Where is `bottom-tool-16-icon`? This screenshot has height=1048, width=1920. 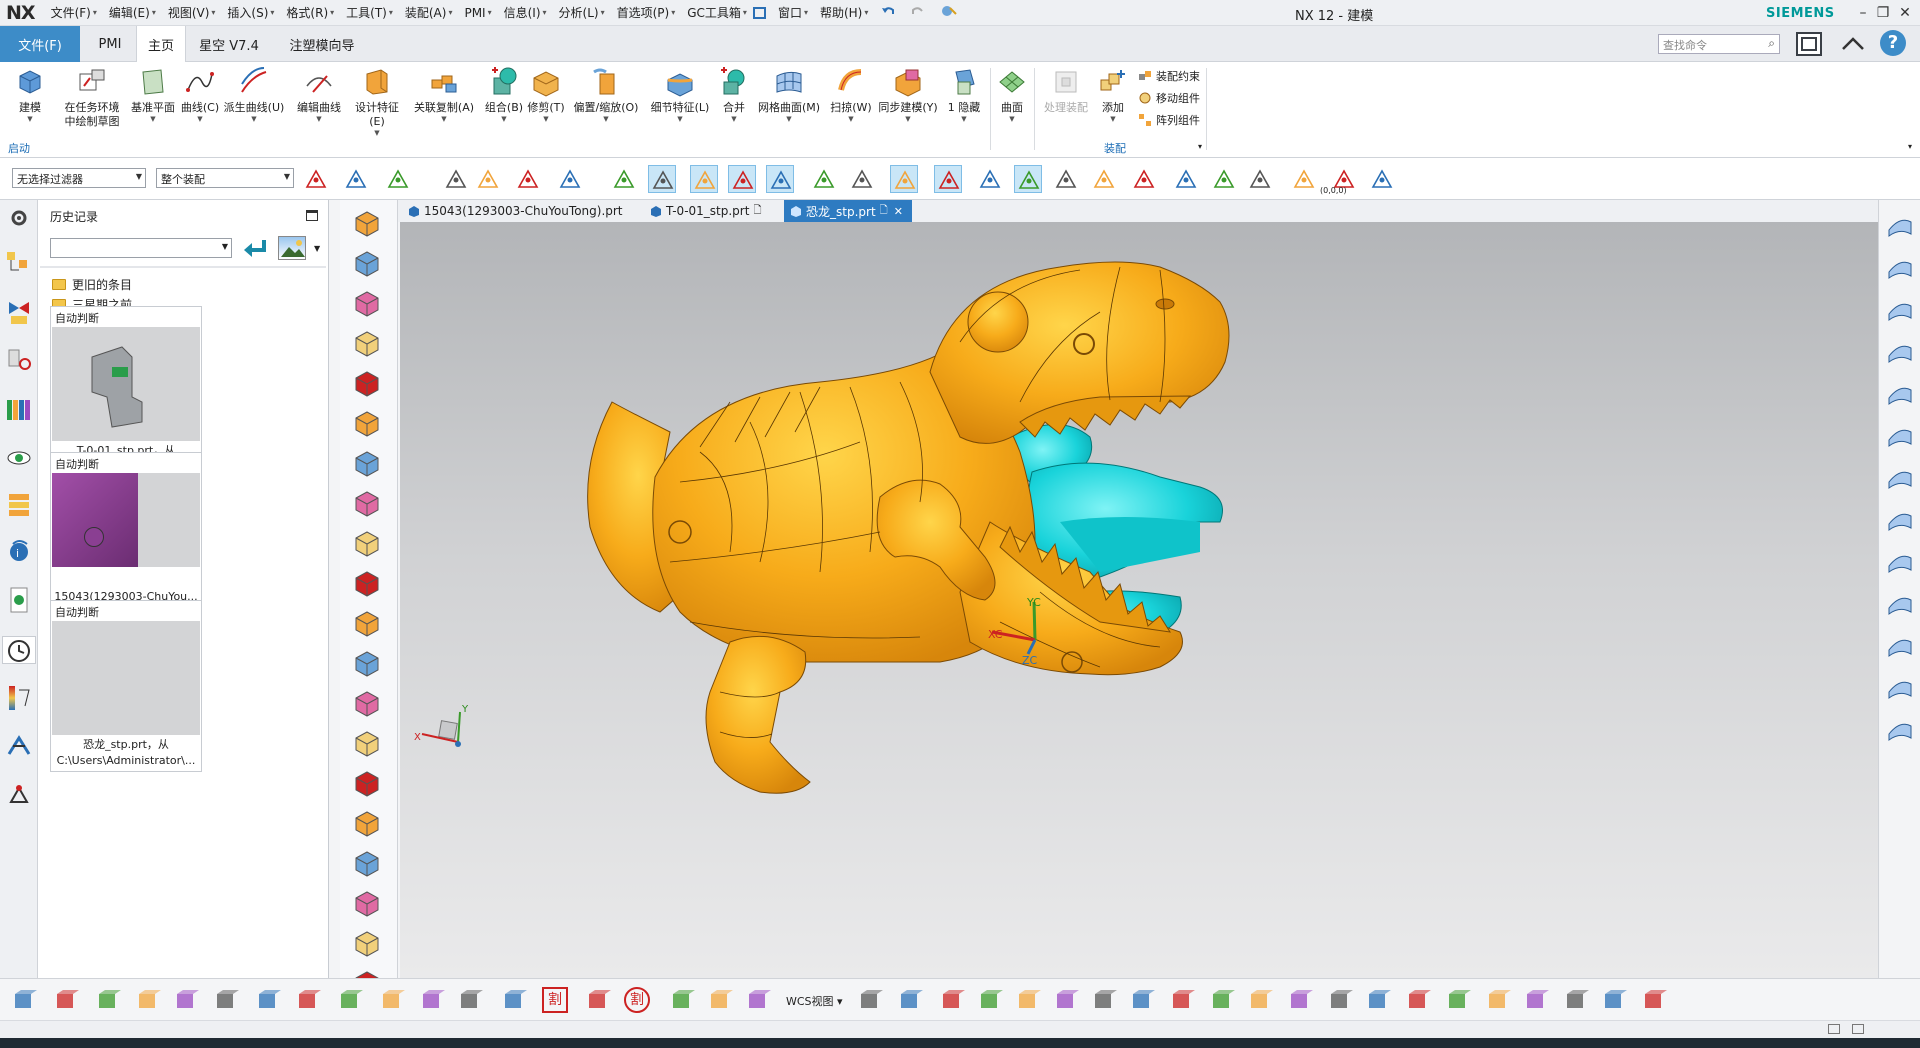 bottom-tool-16-icon is located at coordinates (720, 1000).